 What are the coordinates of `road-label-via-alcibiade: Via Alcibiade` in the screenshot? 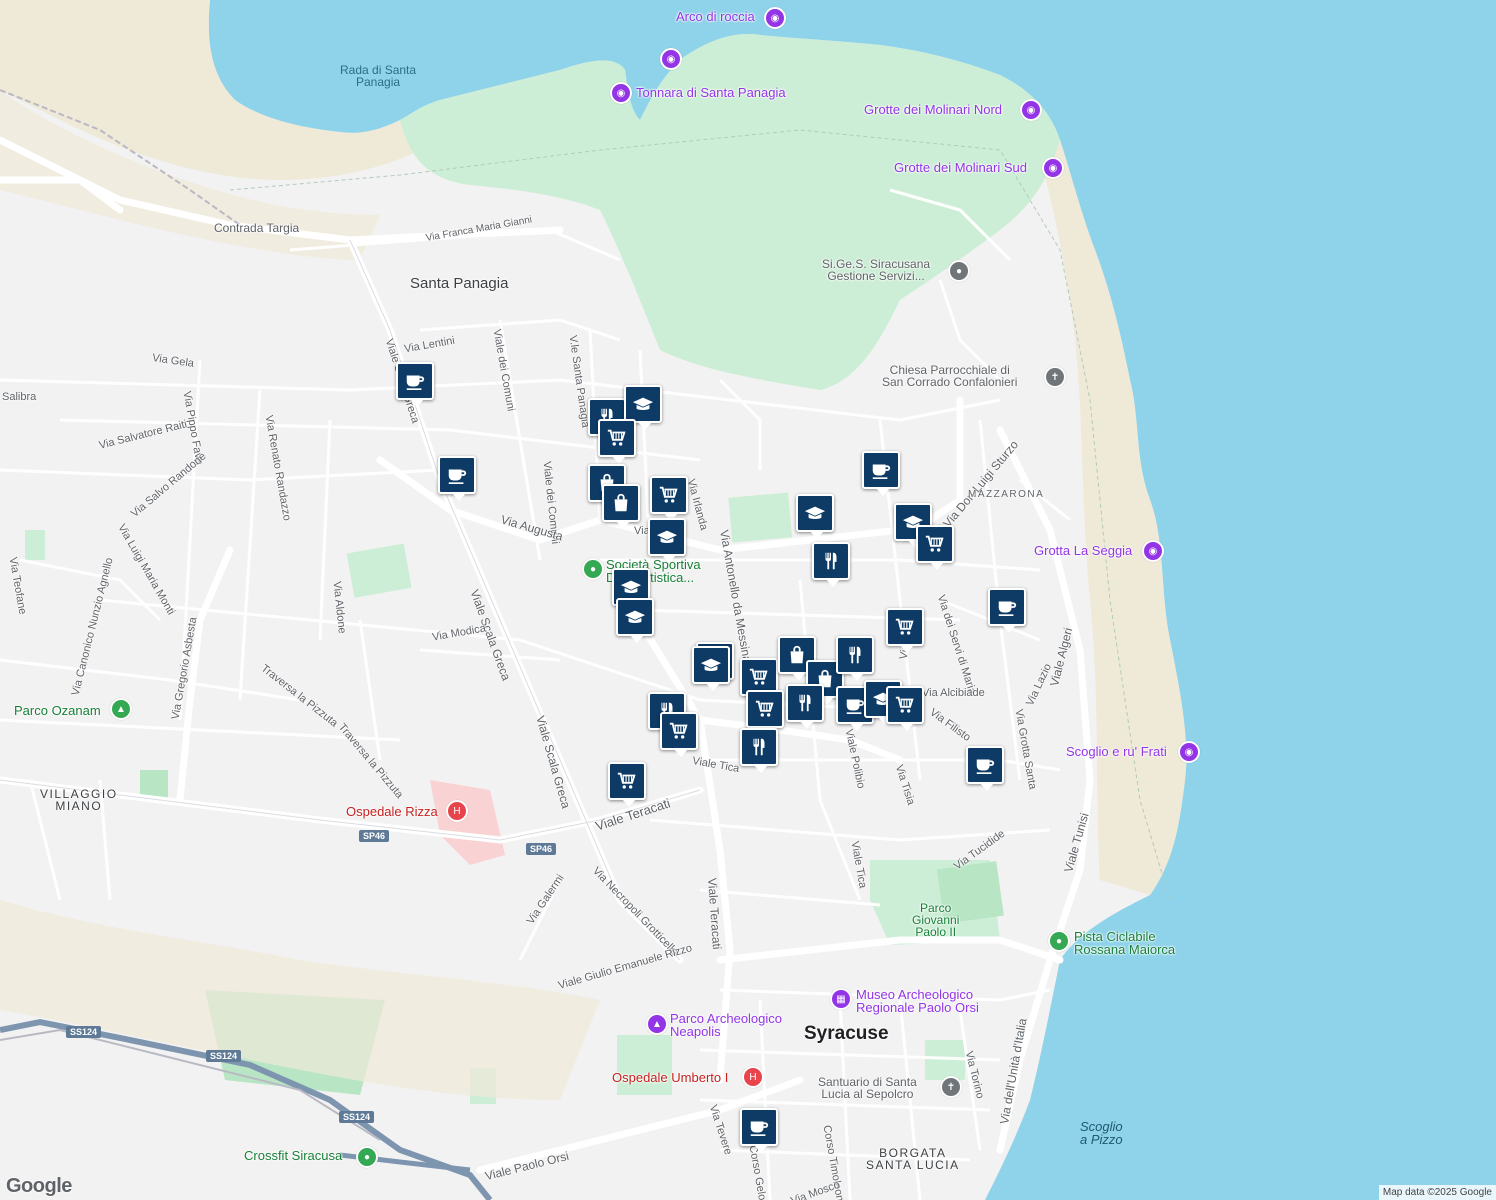 It's located at (953, 693).